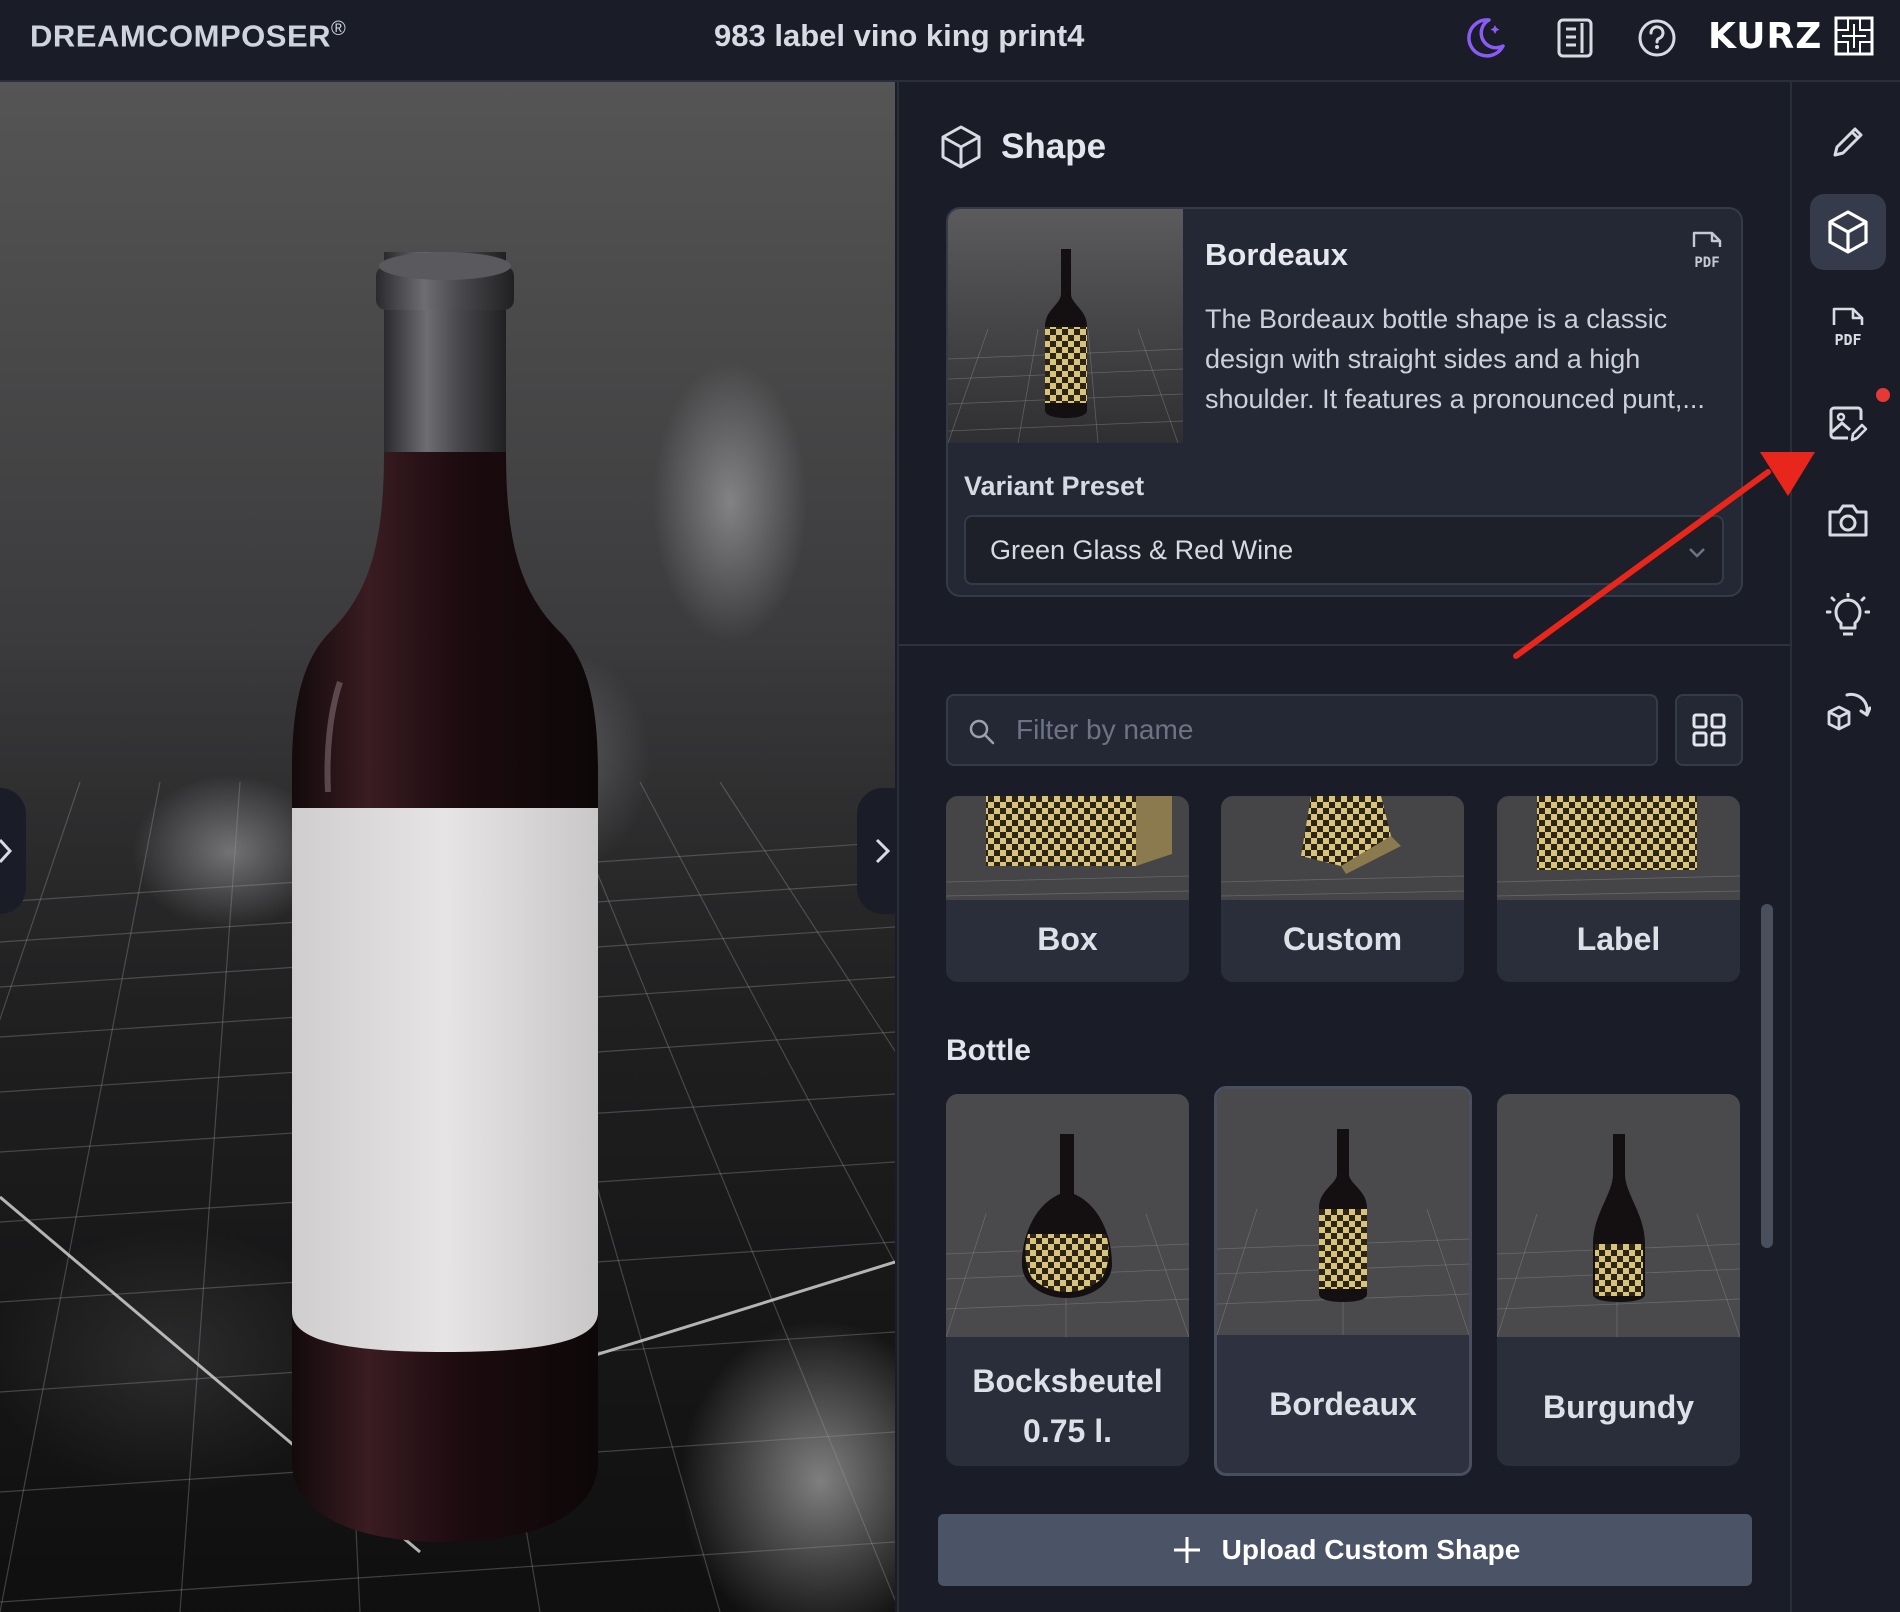  I want to click on shape-pdf-button: PDF, so click(1707, 251).